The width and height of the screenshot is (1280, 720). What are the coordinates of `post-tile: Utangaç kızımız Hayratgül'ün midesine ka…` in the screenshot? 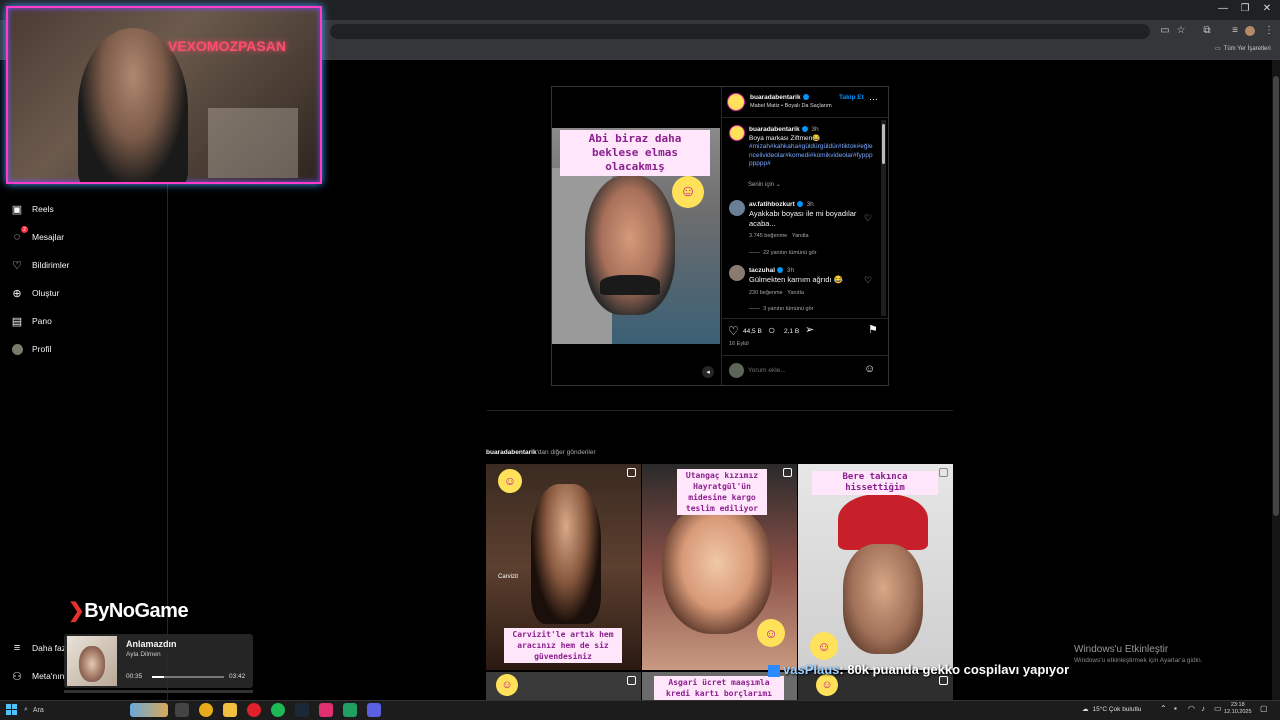 It's located at (719, 567).